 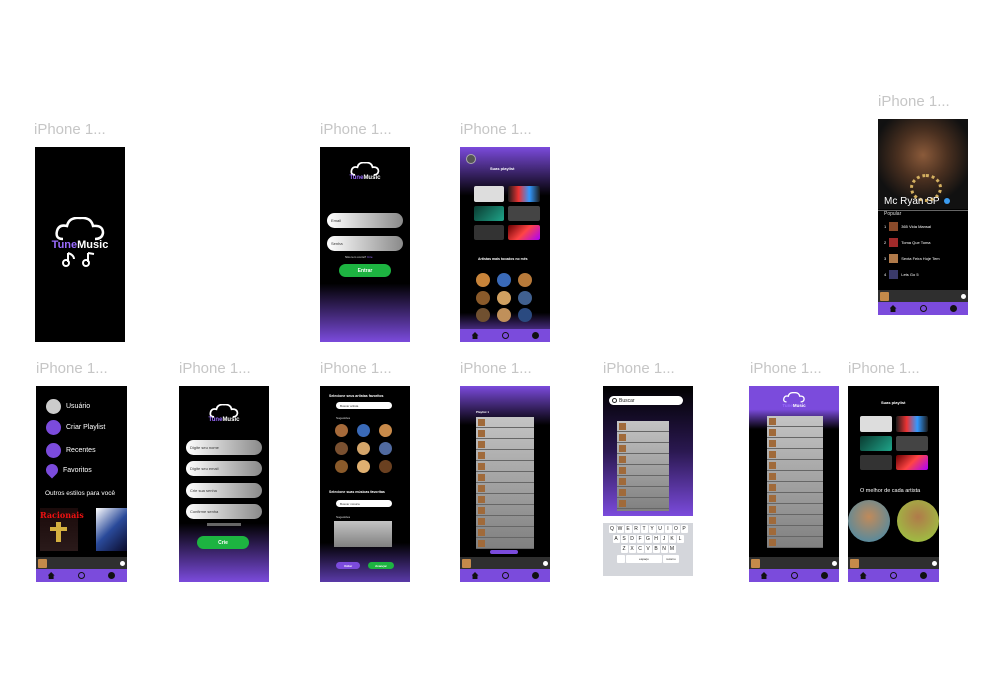 I want to click on track-row: 4 Lets Go 5, so click(x=901, y=274).